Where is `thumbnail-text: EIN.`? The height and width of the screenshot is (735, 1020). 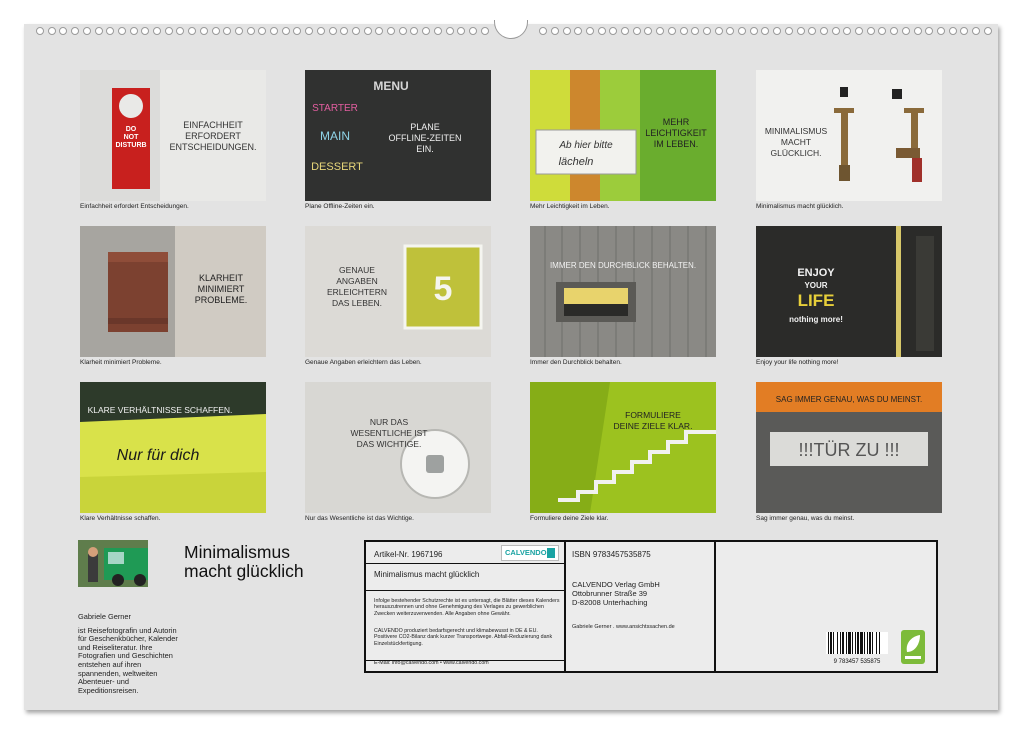
thumbnail-text: EIN. is located at coordinates (425, 149).